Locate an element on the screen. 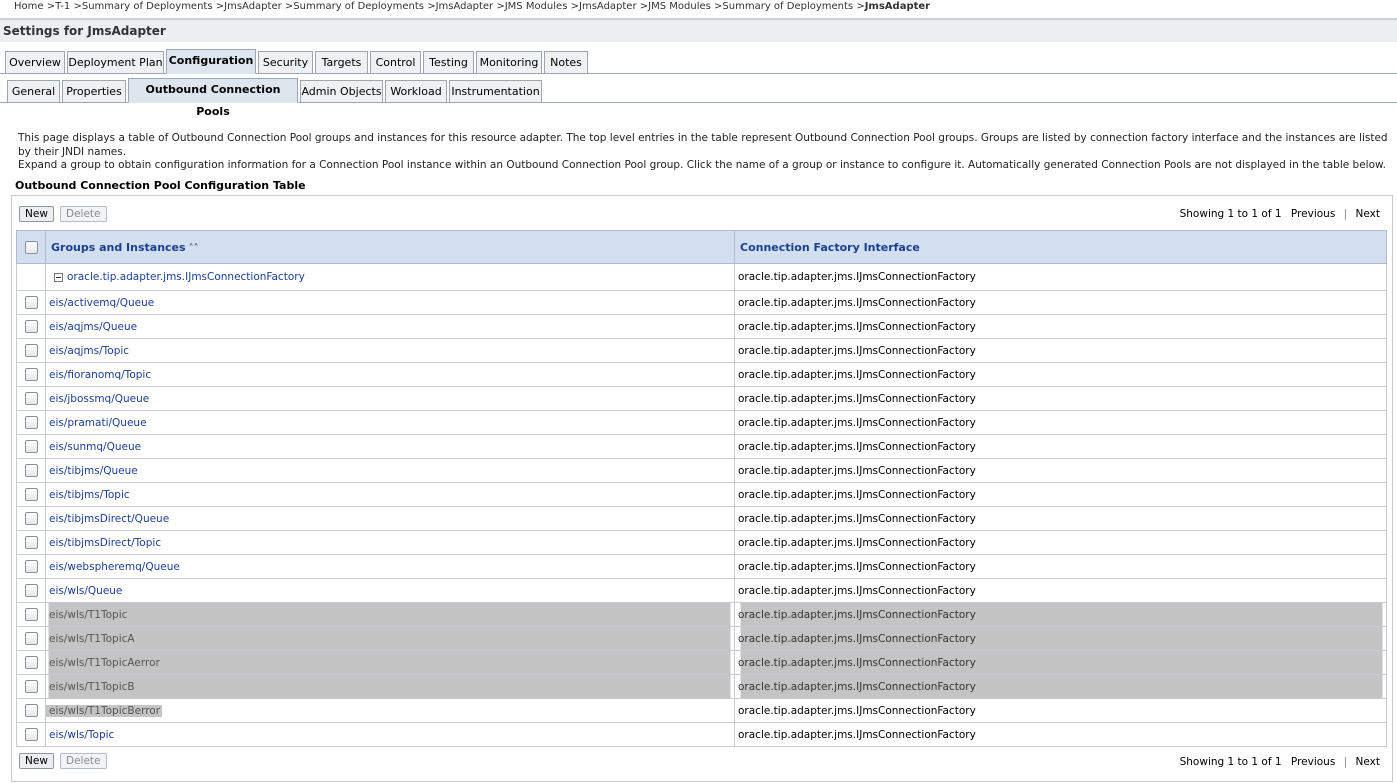  instance-name-link: eis/aqjms/Topic is located at coordinates (89, 351).